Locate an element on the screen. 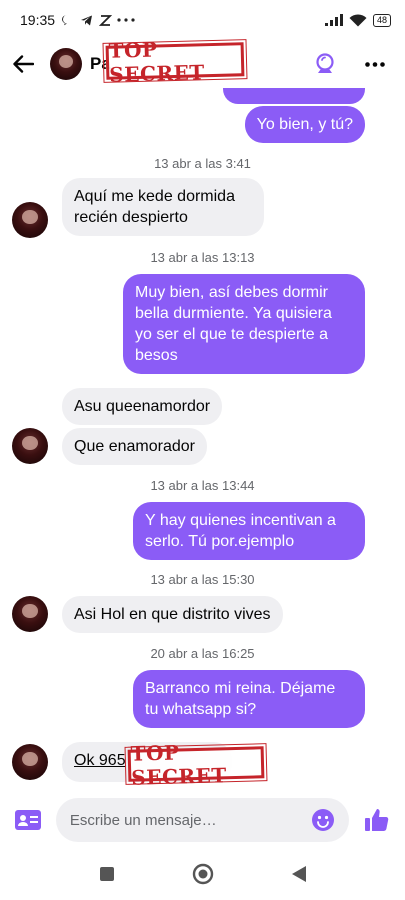 This screenshot has width=405, height=900. chat-bubble-icon is located at coordinates (67, 20).